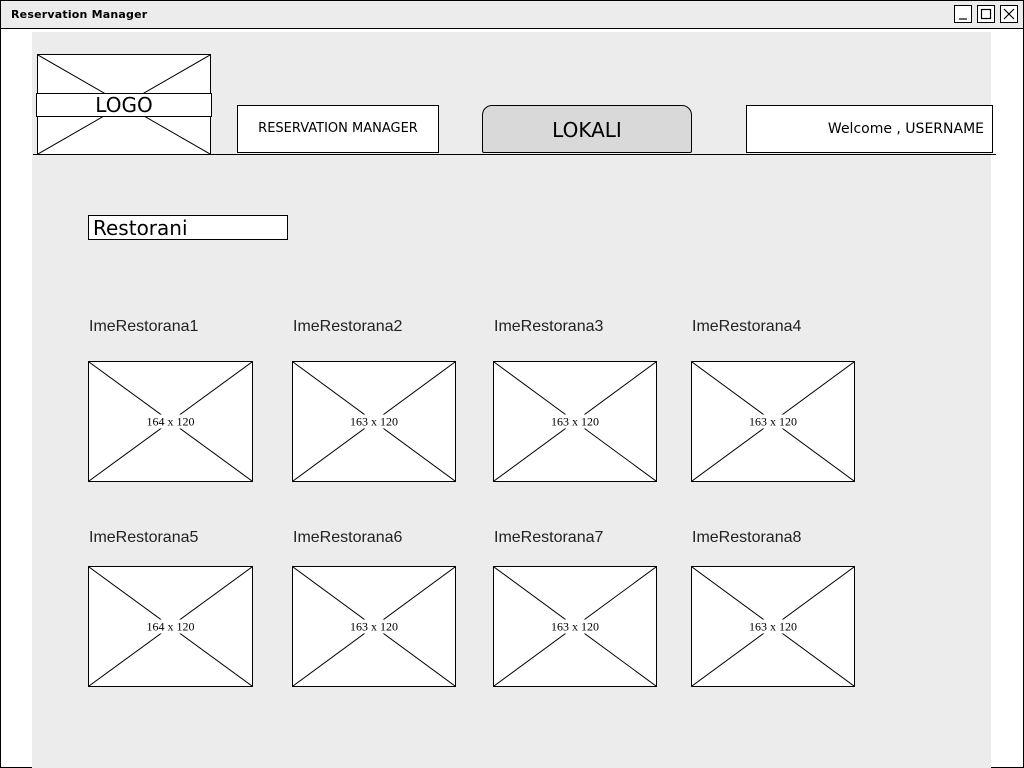 The height and width of the screenshot is (768, 1024). I want to click on welcome-user: Welcome , USERNAME, so click(869, 129).